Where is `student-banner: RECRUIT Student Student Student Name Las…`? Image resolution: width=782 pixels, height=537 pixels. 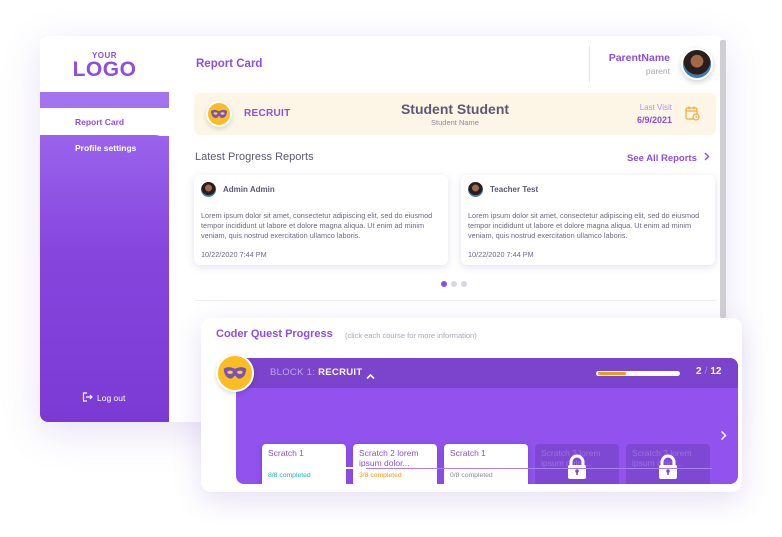
student-banner: RECRUIT Student Student Student Name Las… is located at coordinates (455, 114).